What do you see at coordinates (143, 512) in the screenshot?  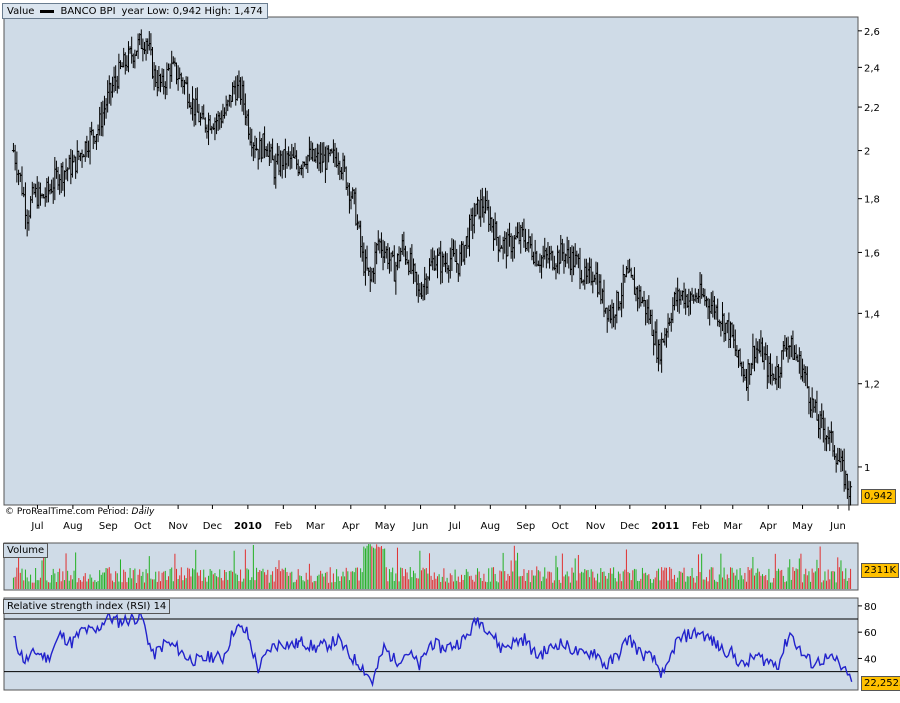 I see `period-value: Daily` at bounding box center [143, 512].